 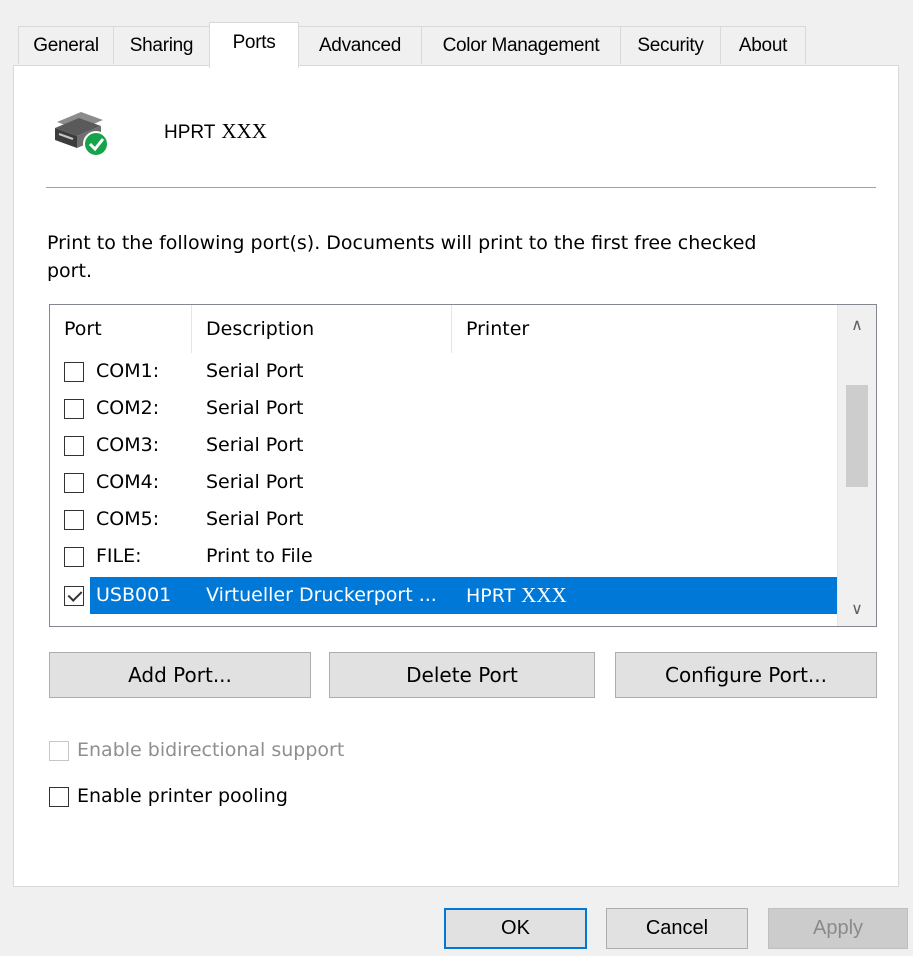 I want to click on tab-color-management: Color Management, so click(x=521, y=45).